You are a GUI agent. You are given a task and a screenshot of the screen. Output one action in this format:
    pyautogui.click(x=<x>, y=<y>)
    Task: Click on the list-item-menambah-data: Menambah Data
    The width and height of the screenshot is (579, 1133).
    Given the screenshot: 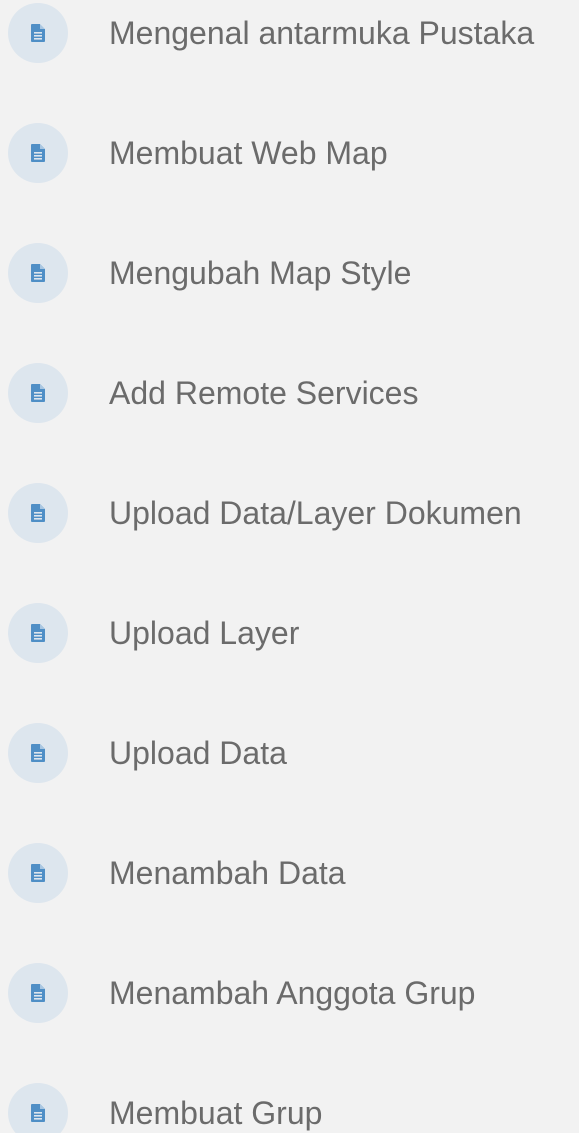 What is the action you would take?
    pyautogui.click(x=289, y=873)
    